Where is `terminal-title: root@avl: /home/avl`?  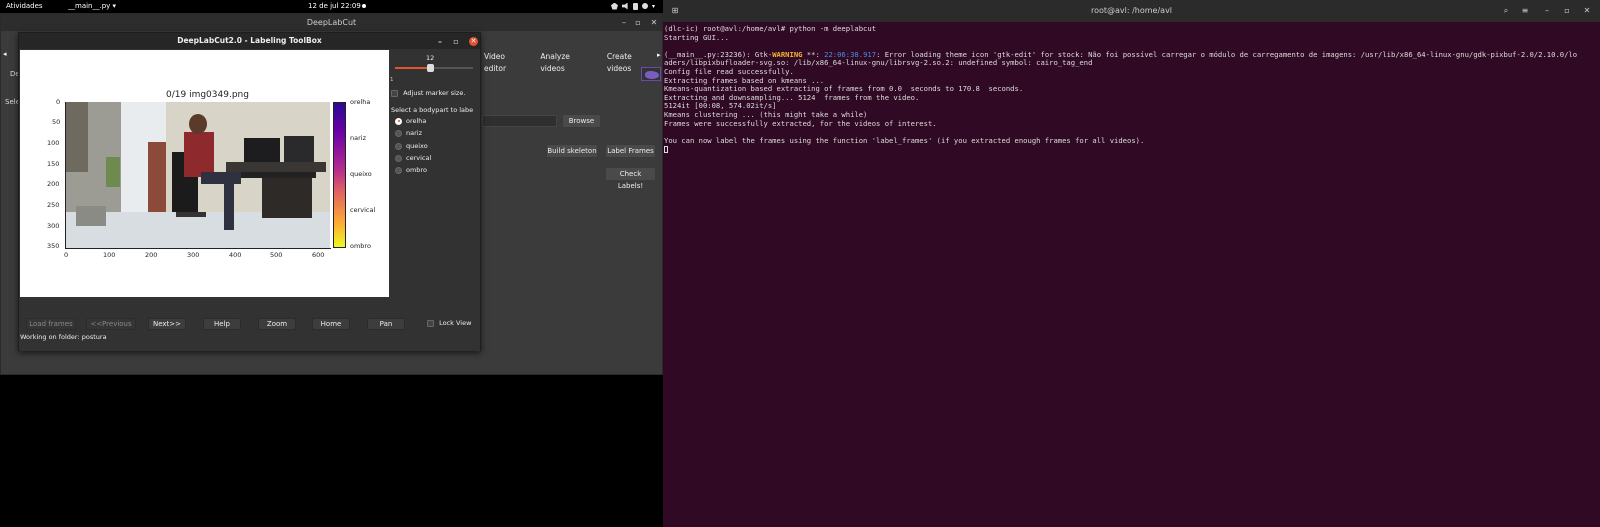 terminal-title: root@avl: /home/avl is located at coordinates (1131, 10).